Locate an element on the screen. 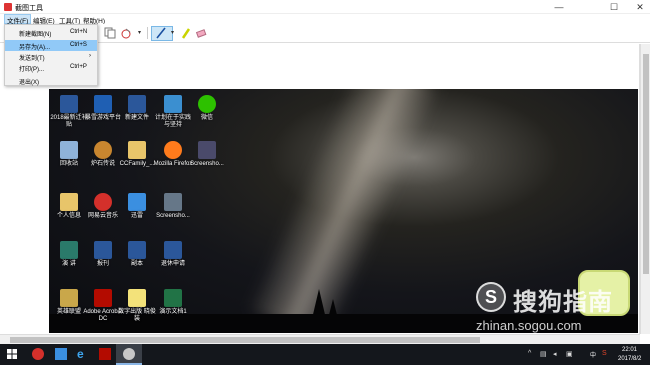 The height and width of the screenshot is (365, 650). desktop-icon: 迅雷 is located at coordinates (137, 206).